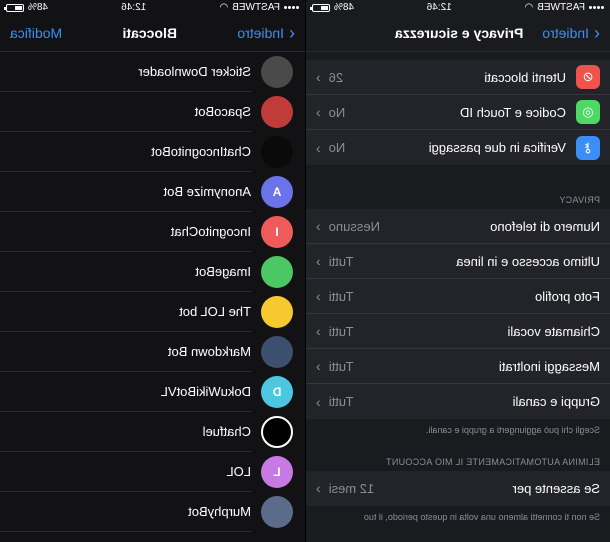 The width and height of the screenshot is (610, 542). Describe the element at coordinates (458, 366) in the screenshot. I see `row-forwarded-messages: Messaggi inoltrati Tutti ›` at that location.